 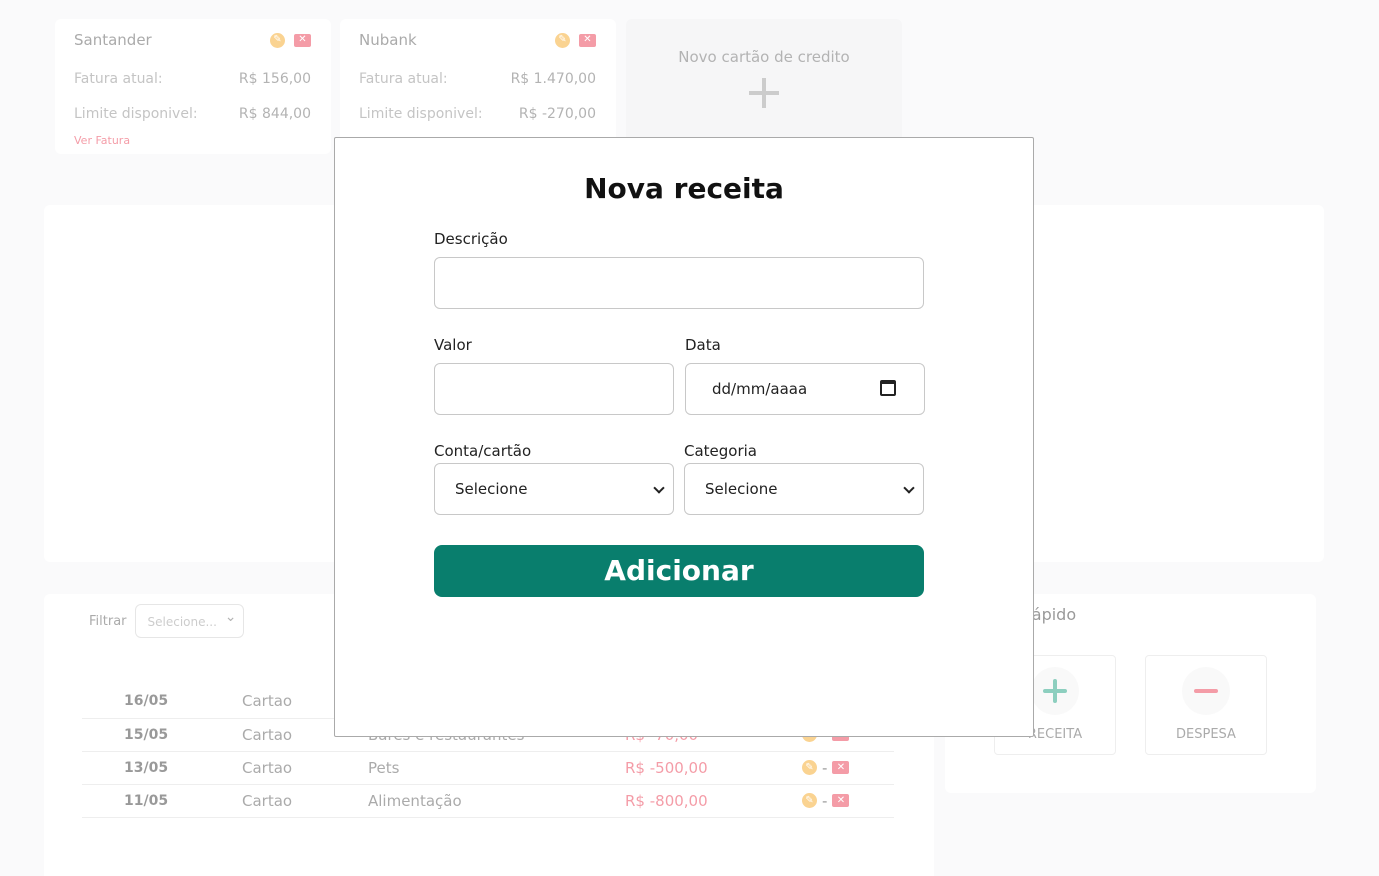 What do you see at coordinates (703, 345) in the screenshot?
I see `data-label: Data` at bounding box center [703, 345].